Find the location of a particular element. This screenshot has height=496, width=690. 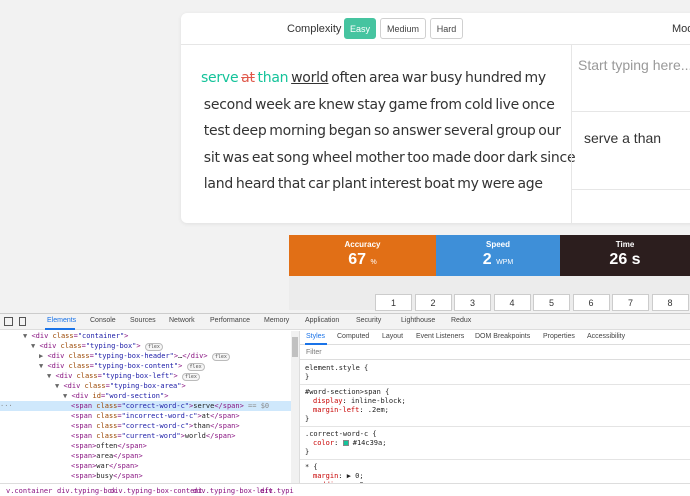

tab-security: Security is located at coordinates (368, 320).